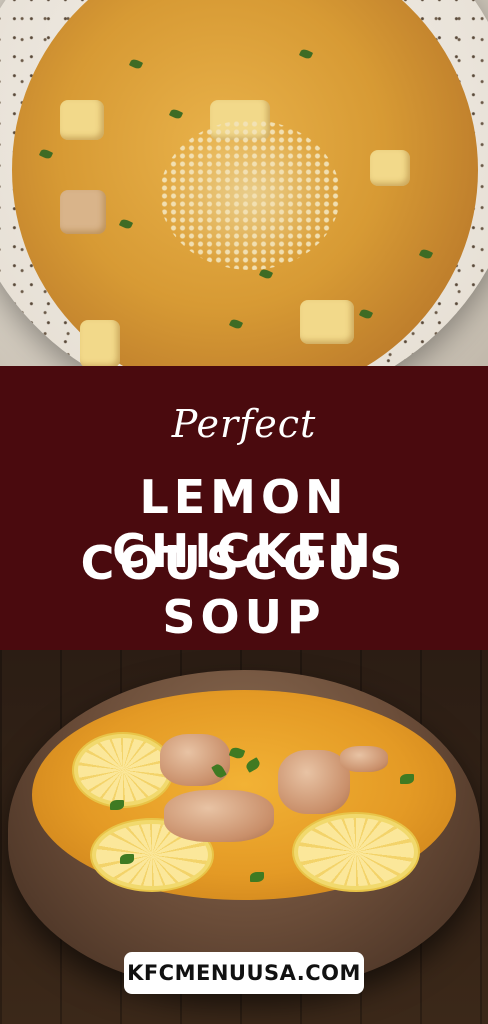 The height and width of the screenshot is (1024, 488). What do you see at coordinates (250, 195) in the screenshot?
I see `couscous-pile` at bounding box center [250, 195].